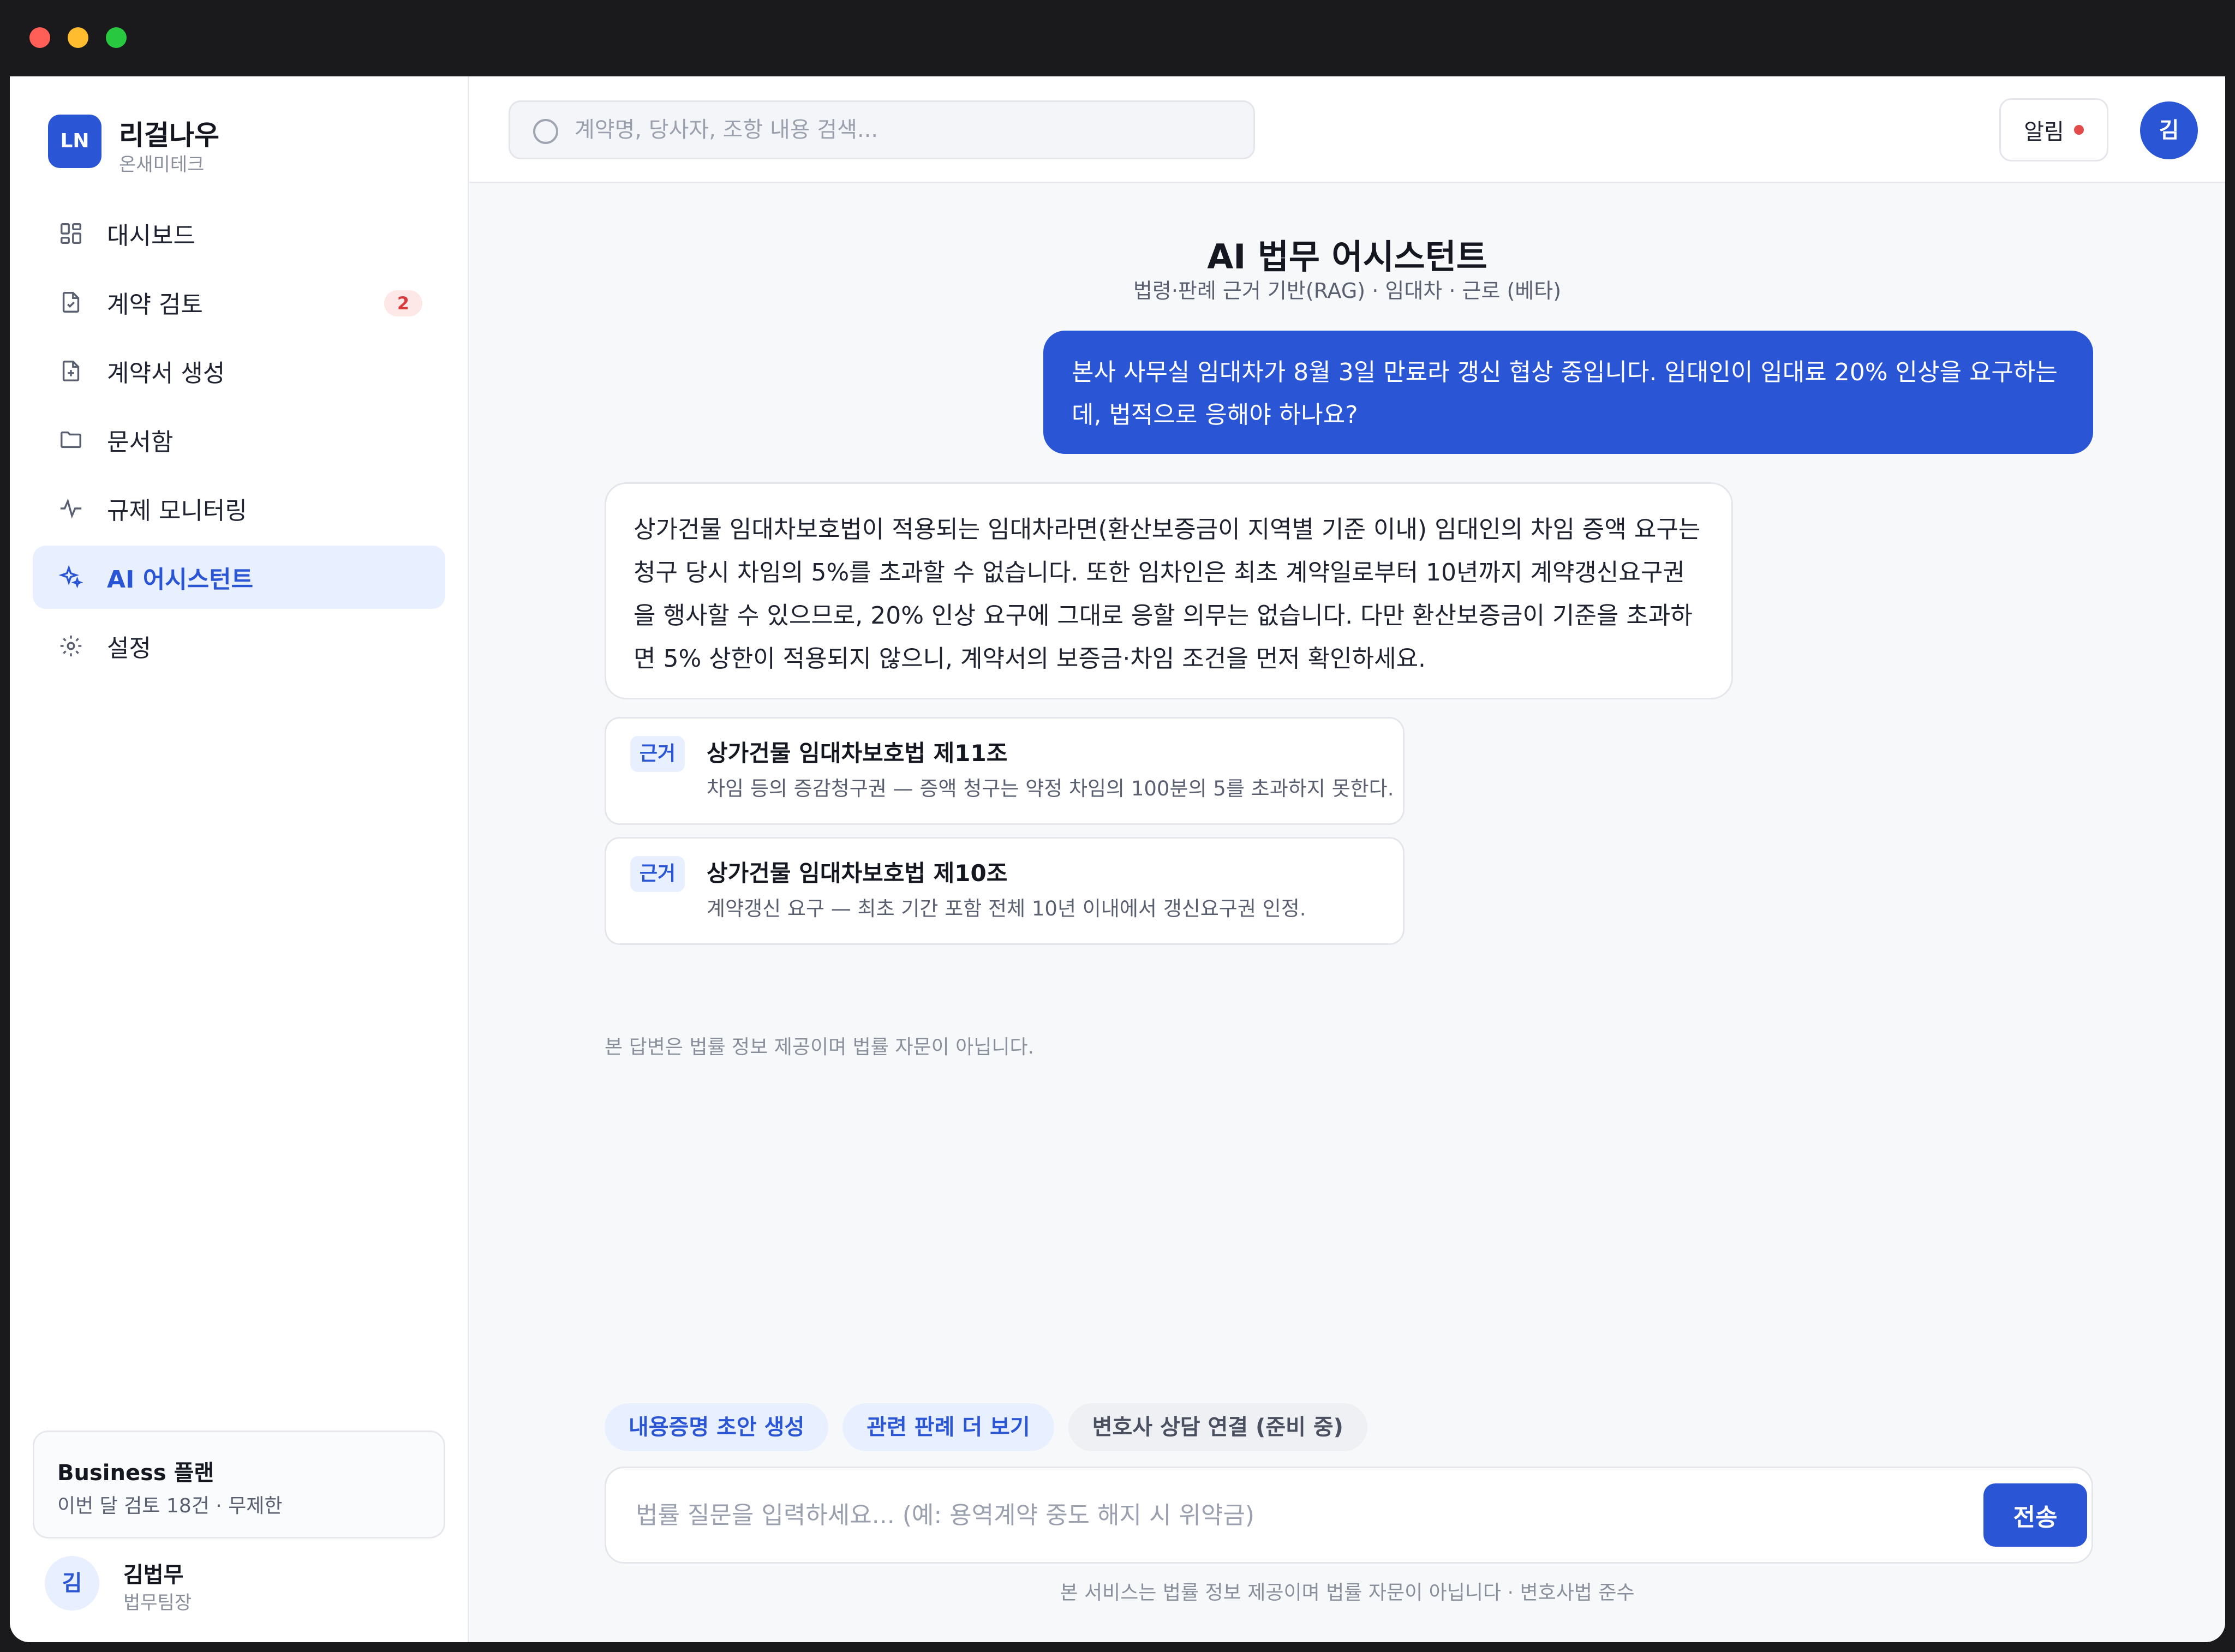 The image size is (2235, 1652). Describe the element at coordinates (71, 302) in the screenshot. I see `document-check-icon` at that location.